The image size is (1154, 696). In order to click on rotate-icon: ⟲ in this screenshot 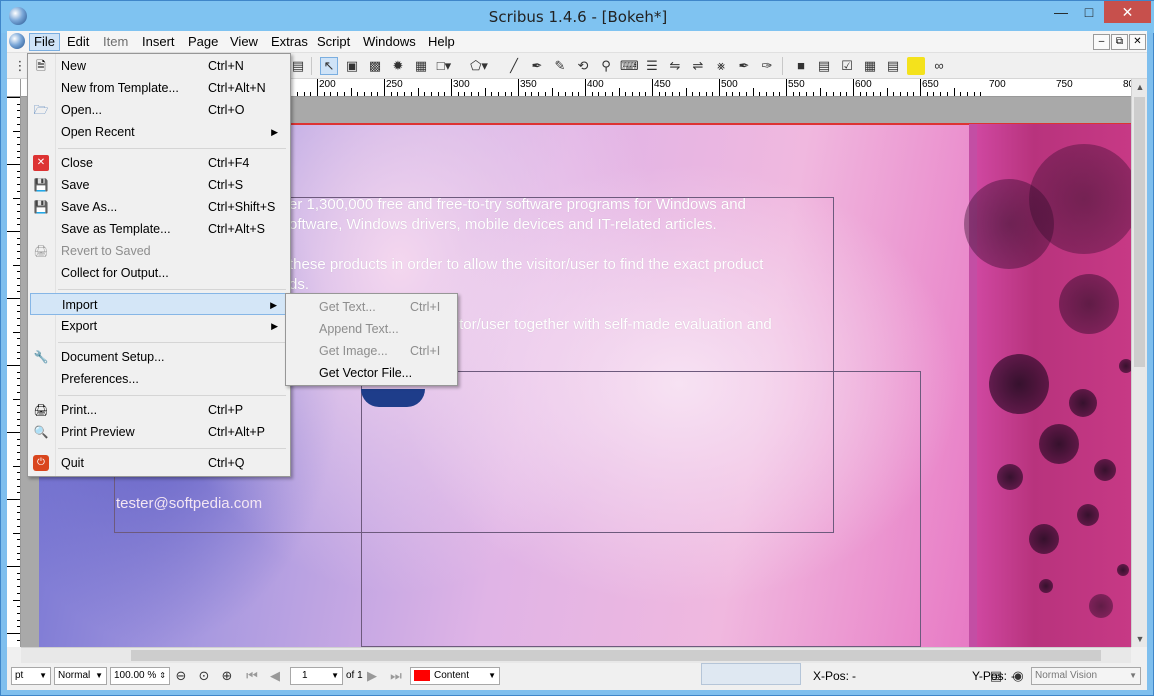, I will do `click(583, 66)`.